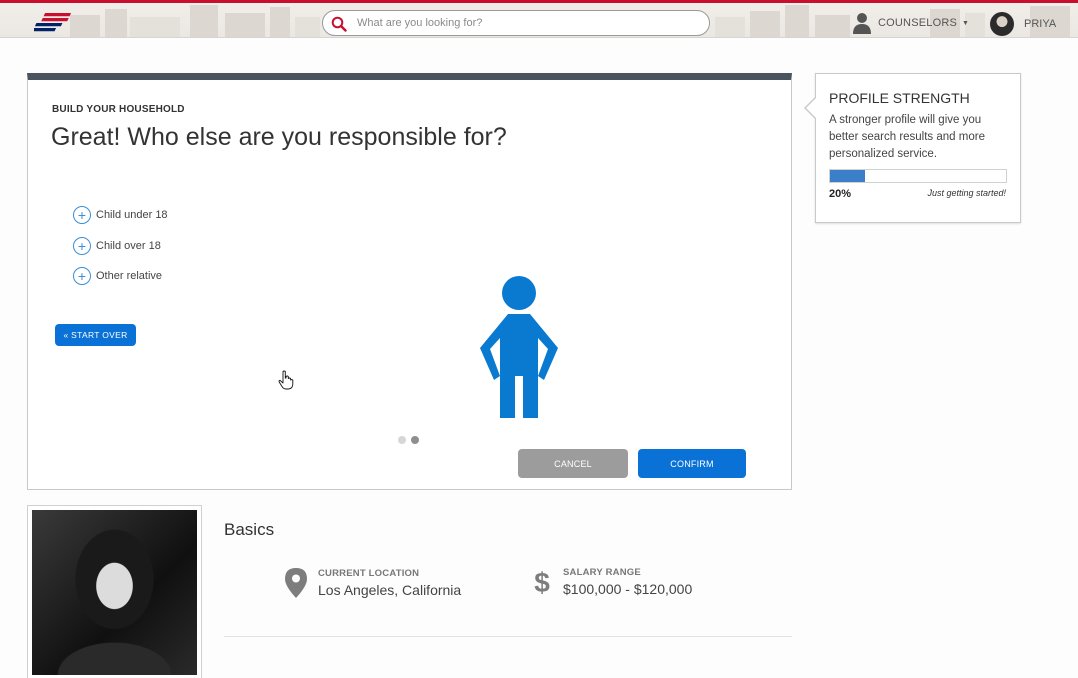 The height and width of the screenshot is (678, 1078). I want to click on person-silhouette-icon, so click(862, 23).